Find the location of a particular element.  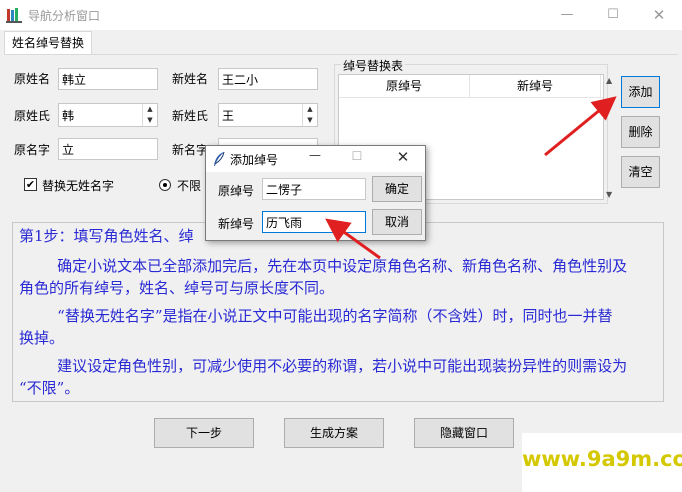

arrow-to-new-nickname is located at coordinates (353, 239).